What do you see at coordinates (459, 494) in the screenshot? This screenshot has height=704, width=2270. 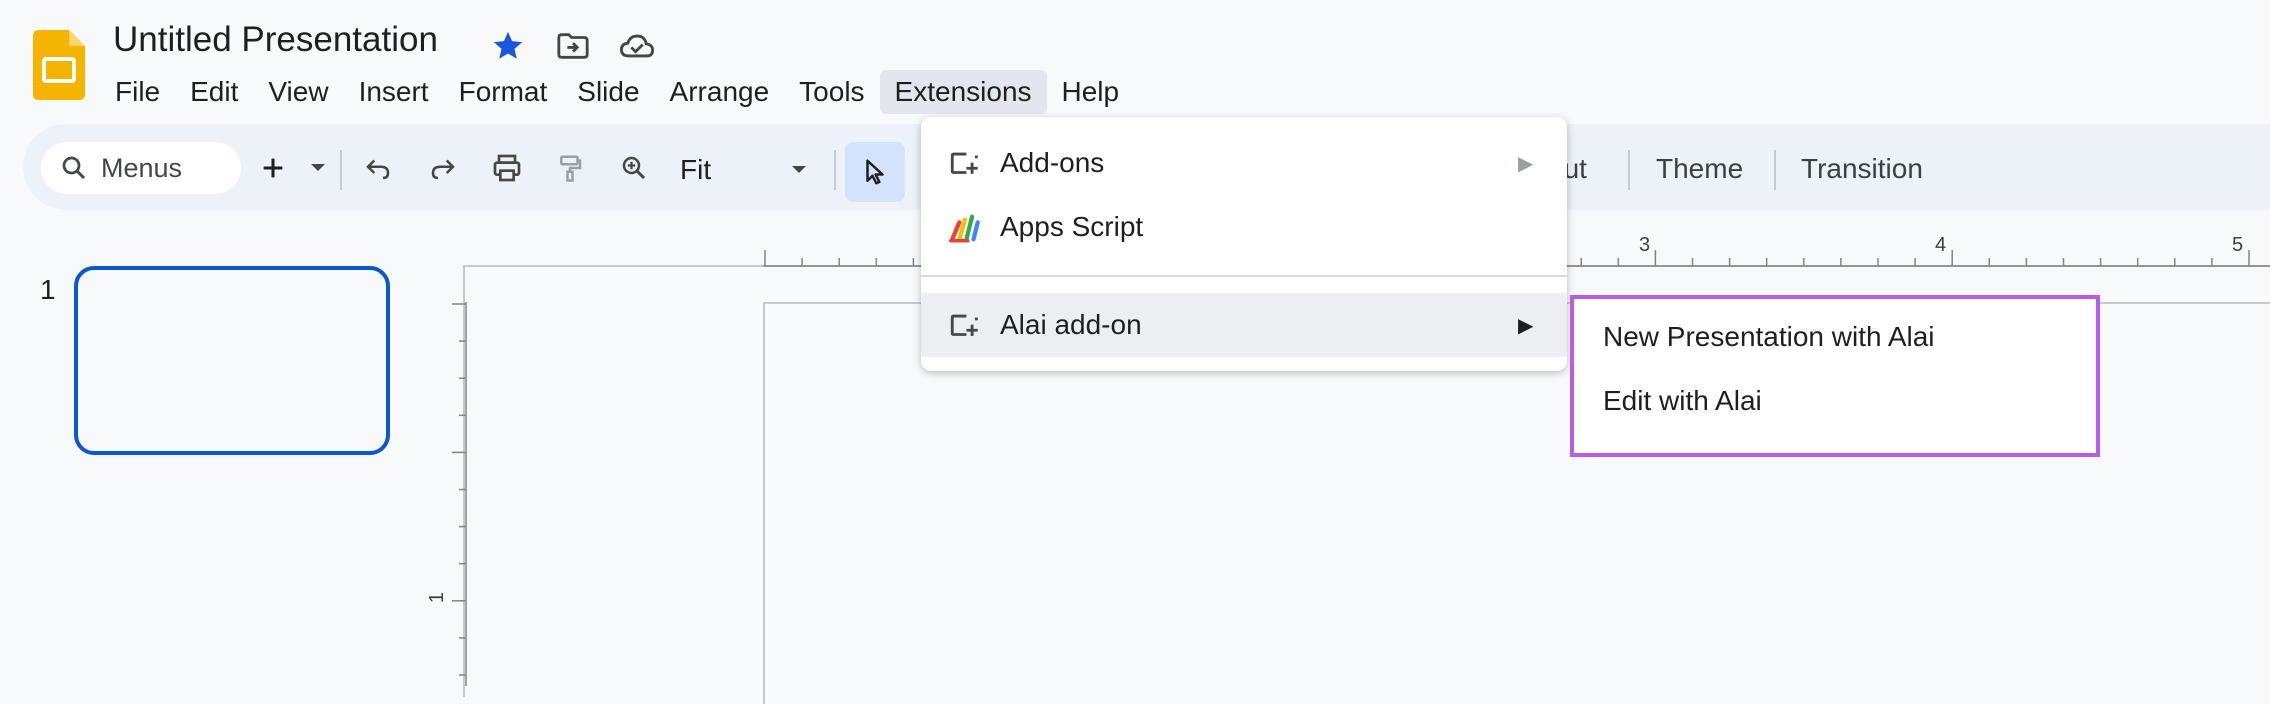 I see `vertical-ruler` at bounding box center [459, 494].